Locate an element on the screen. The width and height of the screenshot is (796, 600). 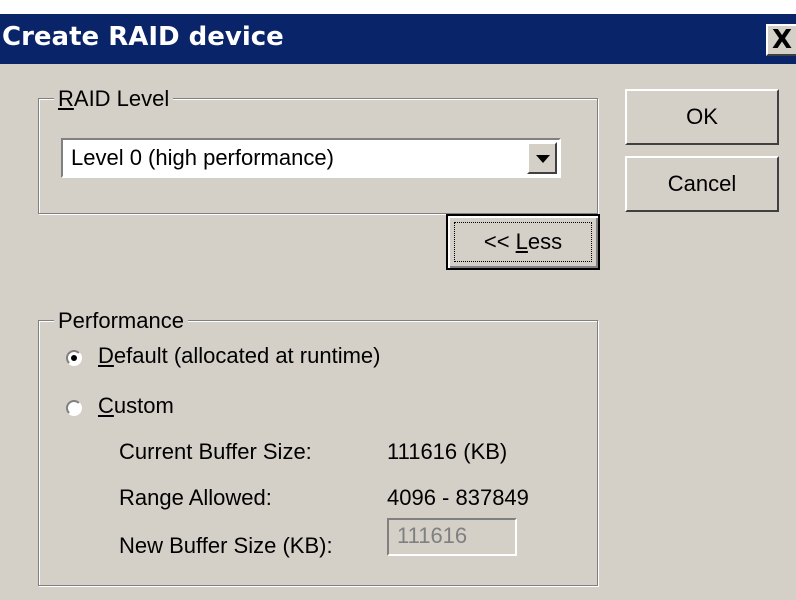
current-buffer-size-value: 111616 (KB) is located at coordinates (447, 451).